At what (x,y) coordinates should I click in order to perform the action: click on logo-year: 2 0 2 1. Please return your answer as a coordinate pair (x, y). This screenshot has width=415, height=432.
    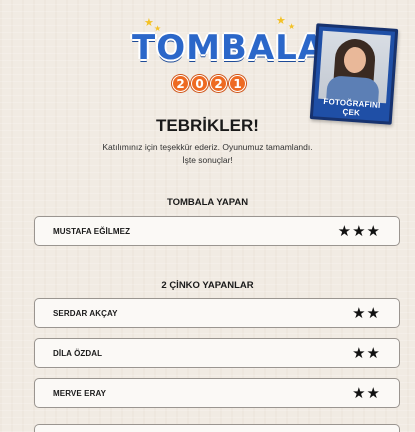
    Looking at the image, I should click on (209, 83).